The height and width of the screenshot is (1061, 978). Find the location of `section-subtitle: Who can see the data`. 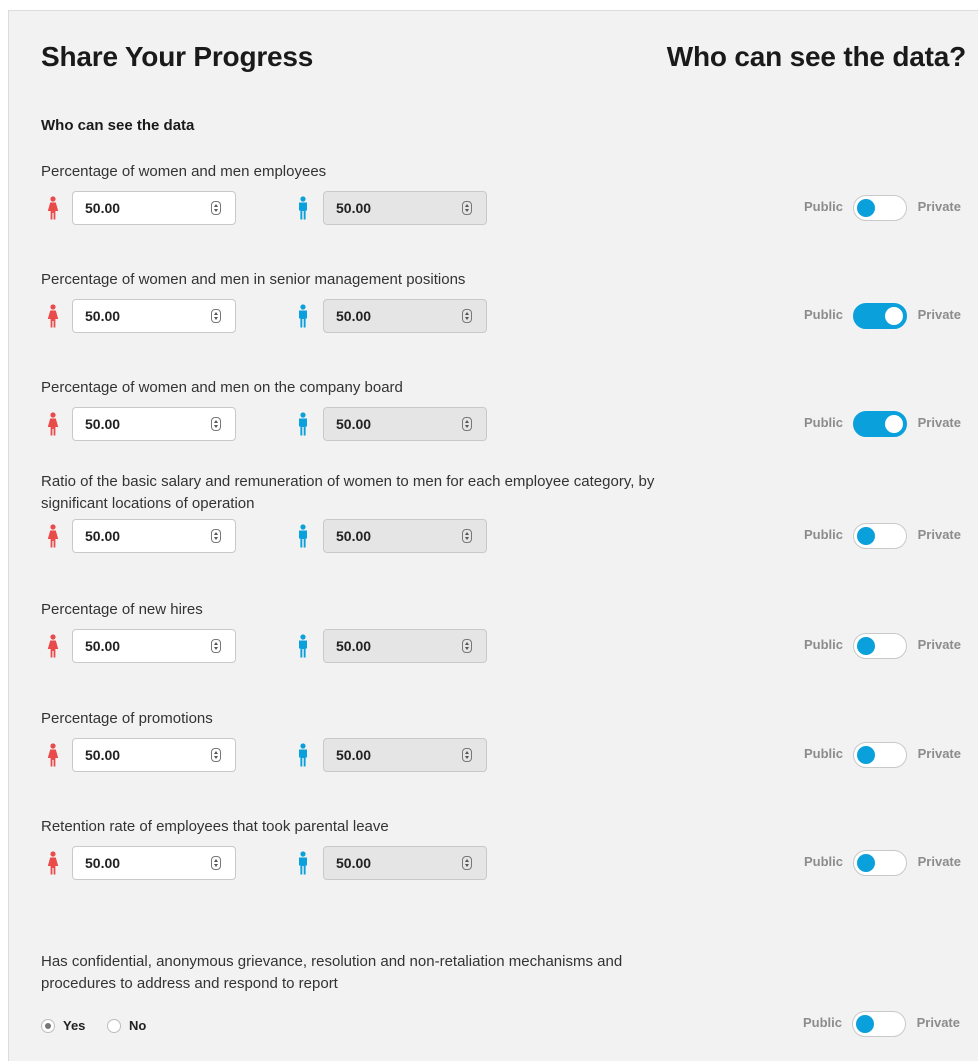

section-subtitle: Who can see the data is located at coordinates (118, 125).